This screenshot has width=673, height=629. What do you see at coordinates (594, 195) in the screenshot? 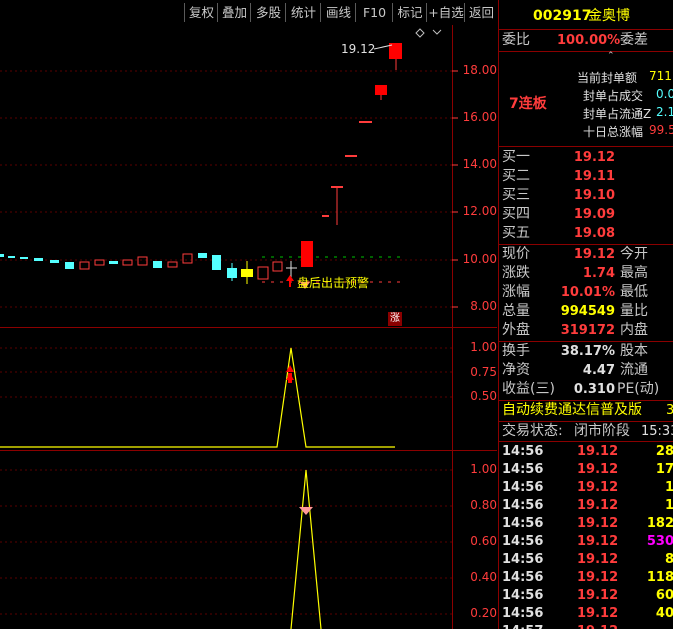
I see `bid-price: 19.10` at bounding box center [594, 195].